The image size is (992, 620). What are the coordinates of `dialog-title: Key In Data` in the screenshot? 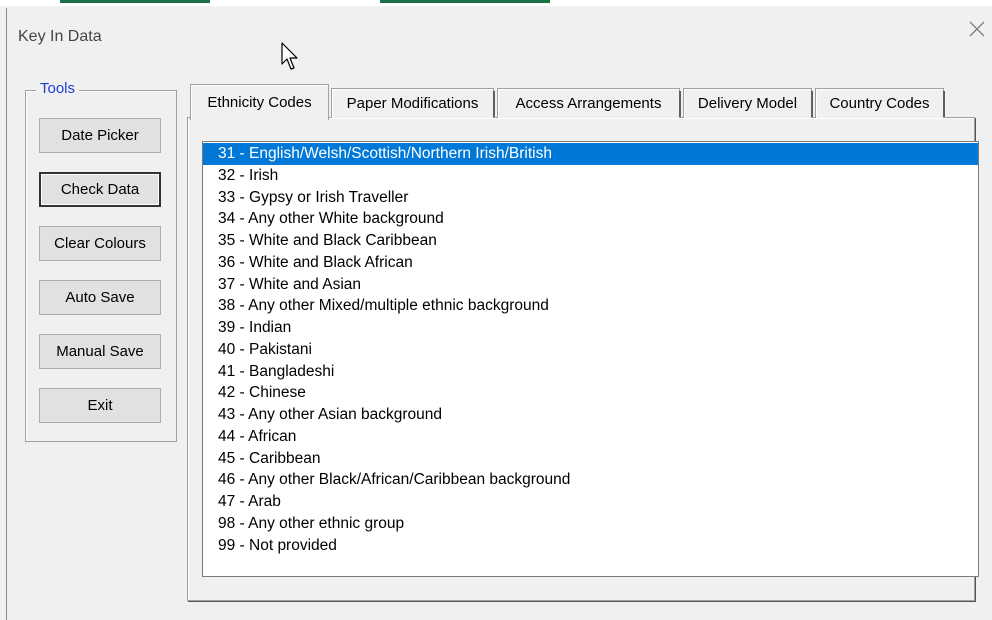 It's located at (60, 36).